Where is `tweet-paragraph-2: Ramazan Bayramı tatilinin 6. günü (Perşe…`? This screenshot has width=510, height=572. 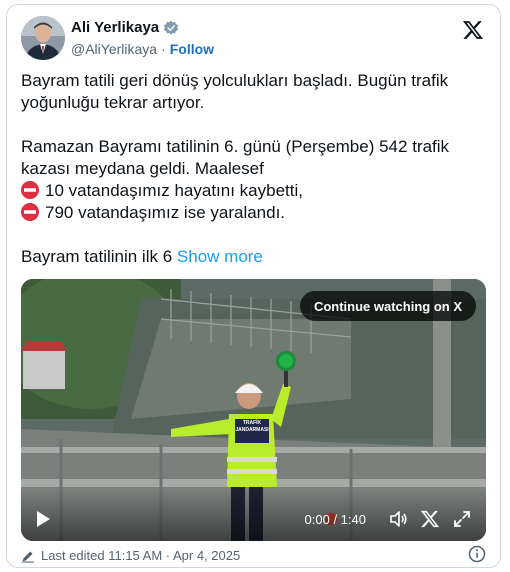
tweet-paragraph-2: Ramazan Bayramı tatilinin 6. günü (Perşe… is located at coordinates (235, 157).